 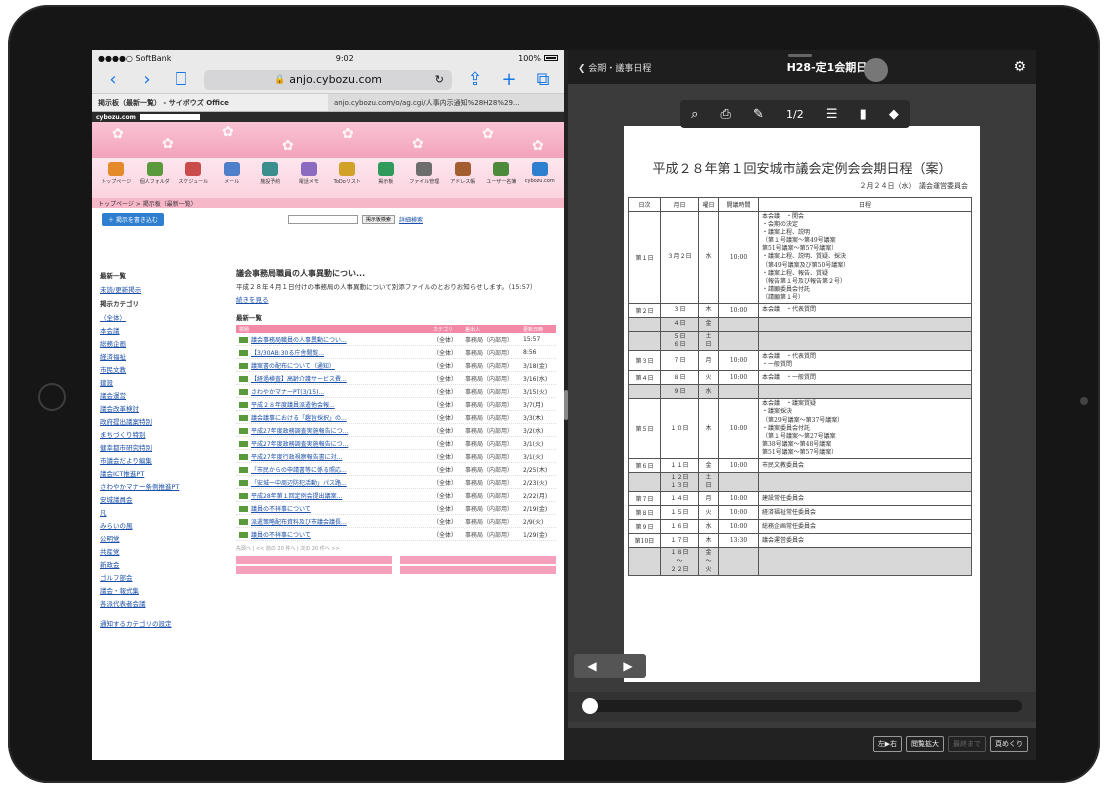 What do you see at coordinates (501, 178) in the screenshot?
I see `app-users: ユーザー名簿` at bounding box center [501, 178].